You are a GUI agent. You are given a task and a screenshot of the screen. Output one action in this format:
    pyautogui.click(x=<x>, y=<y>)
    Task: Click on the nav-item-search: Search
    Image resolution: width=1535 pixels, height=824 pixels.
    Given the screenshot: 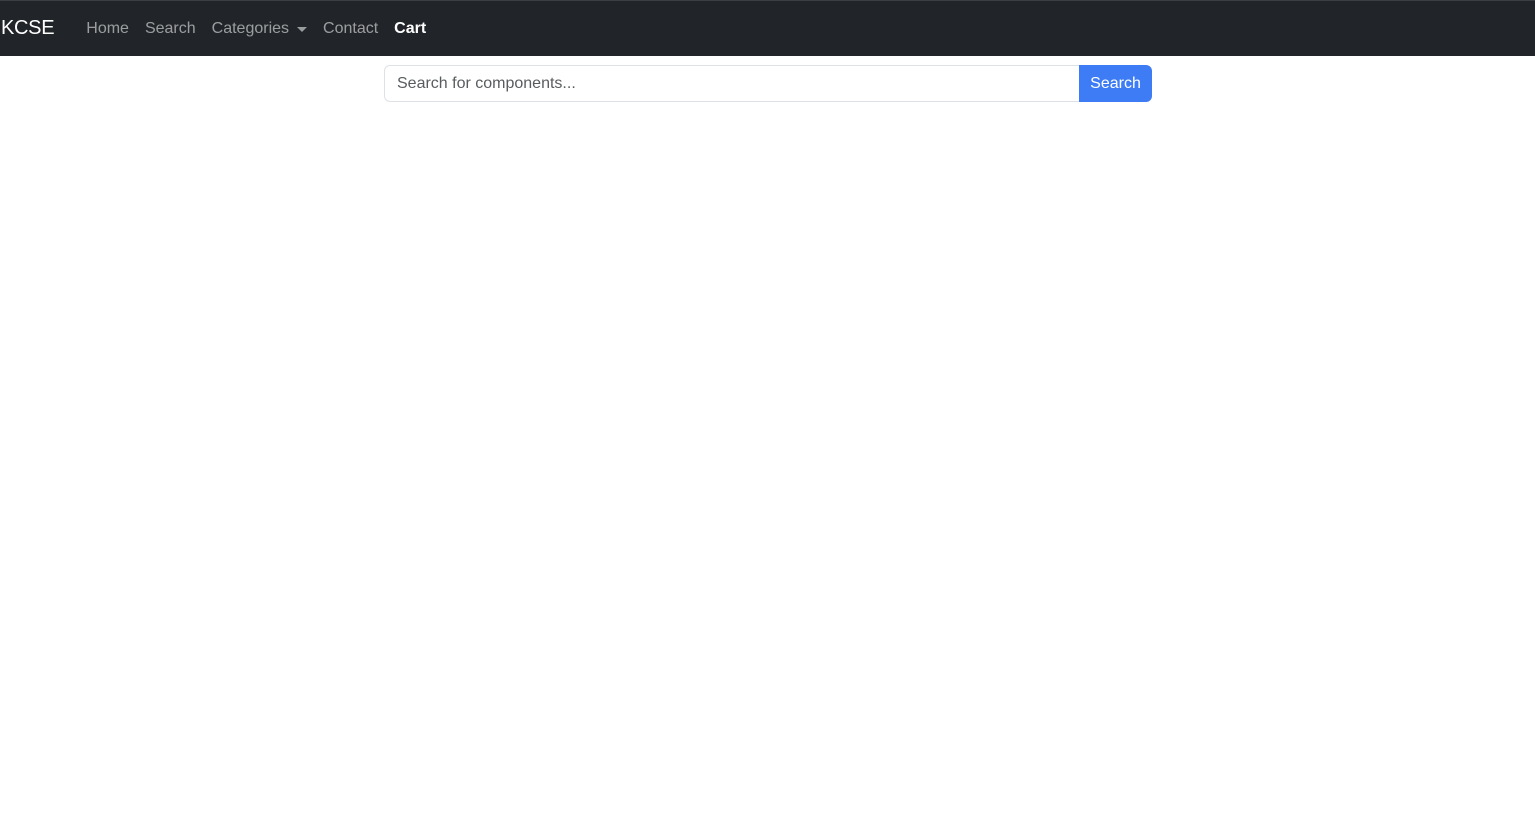 What is the action you would take?
    pyautogui.click(x=170, y=29)
    